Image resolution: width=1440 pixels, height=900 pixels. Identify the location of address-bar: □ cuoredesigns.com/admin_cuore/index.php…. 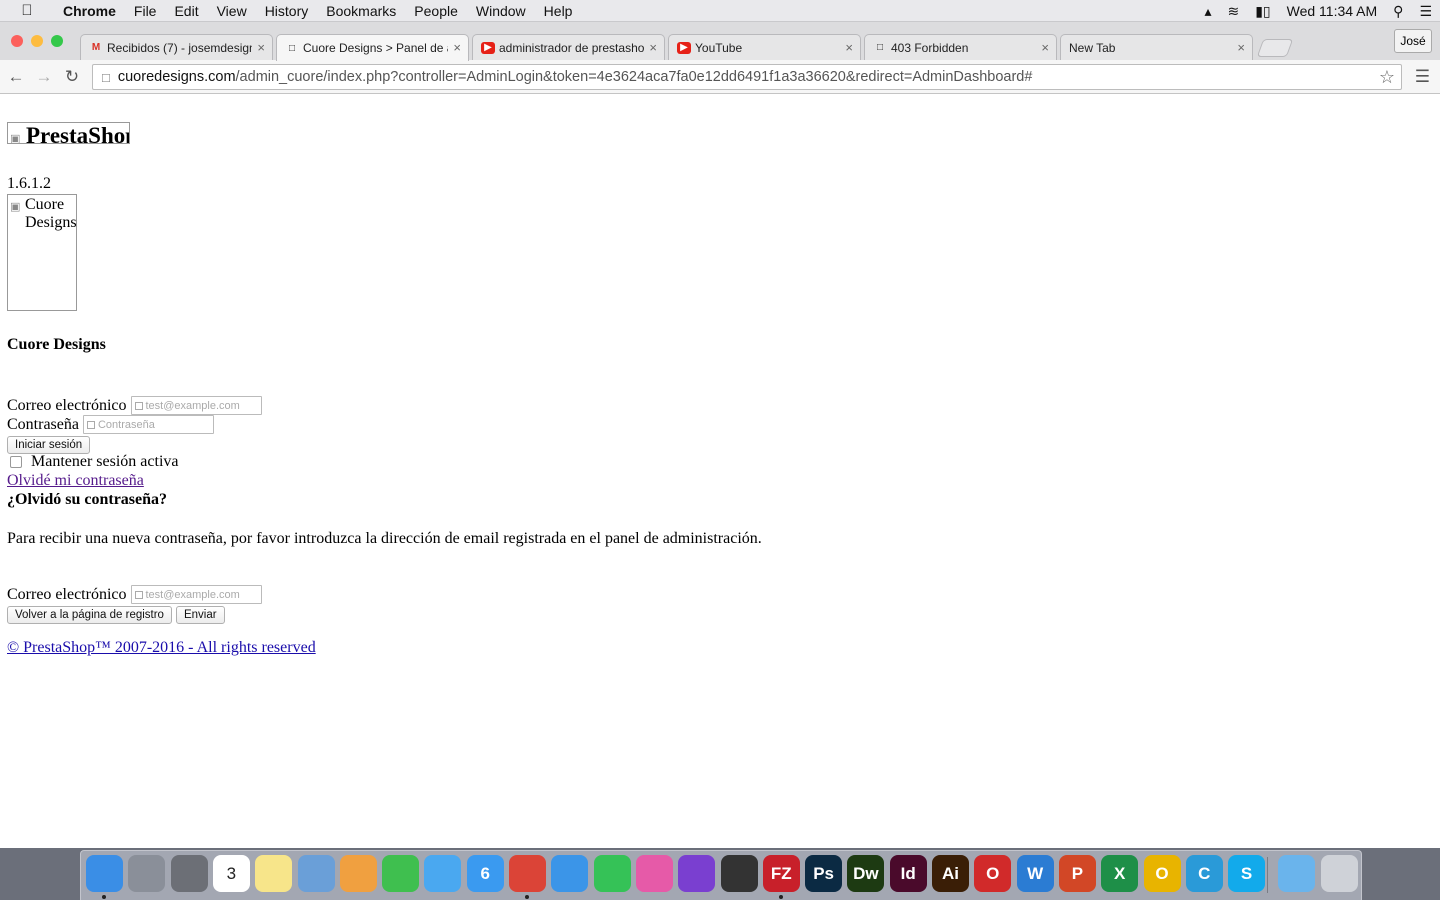
(747, 77).